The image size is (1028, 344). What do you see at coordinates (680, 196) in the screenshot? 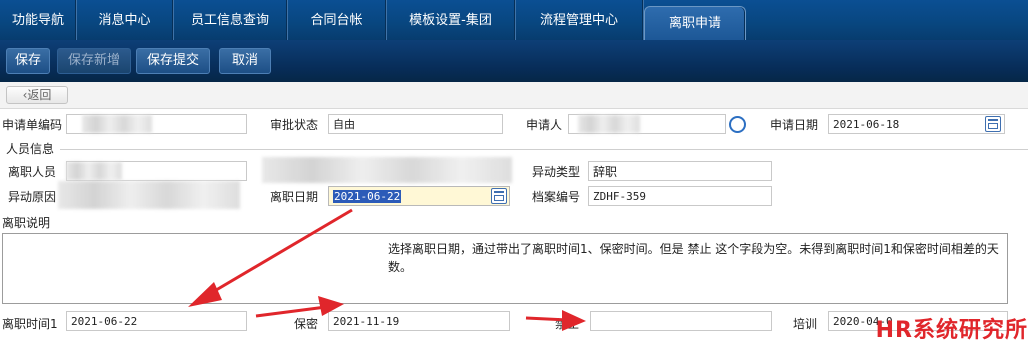
I see `archive-no-input: ZDHF-359` at bounding box center [680, 196].